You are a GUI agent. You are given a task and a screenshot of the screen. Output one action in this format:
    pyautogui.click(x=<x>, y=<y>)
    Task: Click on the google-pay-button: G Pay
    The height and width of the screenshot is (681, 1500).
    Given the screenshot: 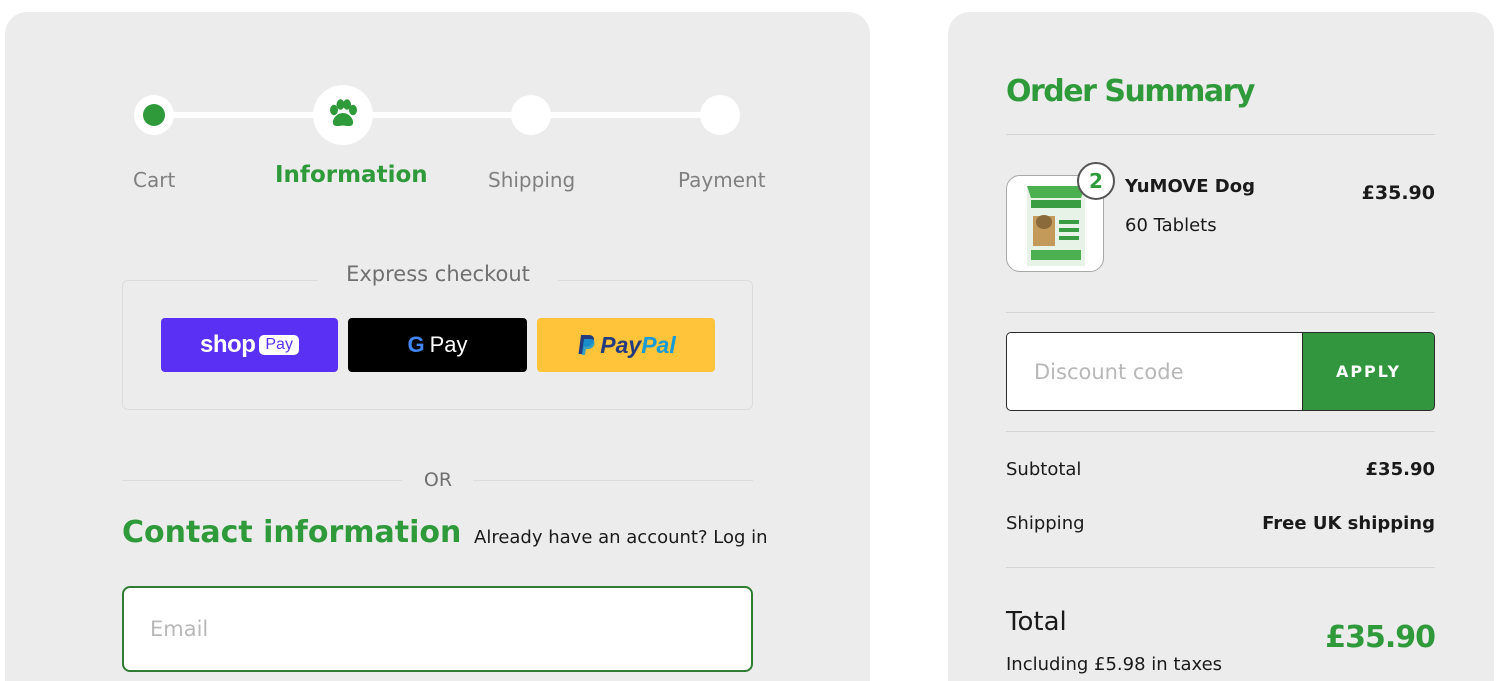 What is the action you would take?
    pyautogui.click(x=437, y=345)
    